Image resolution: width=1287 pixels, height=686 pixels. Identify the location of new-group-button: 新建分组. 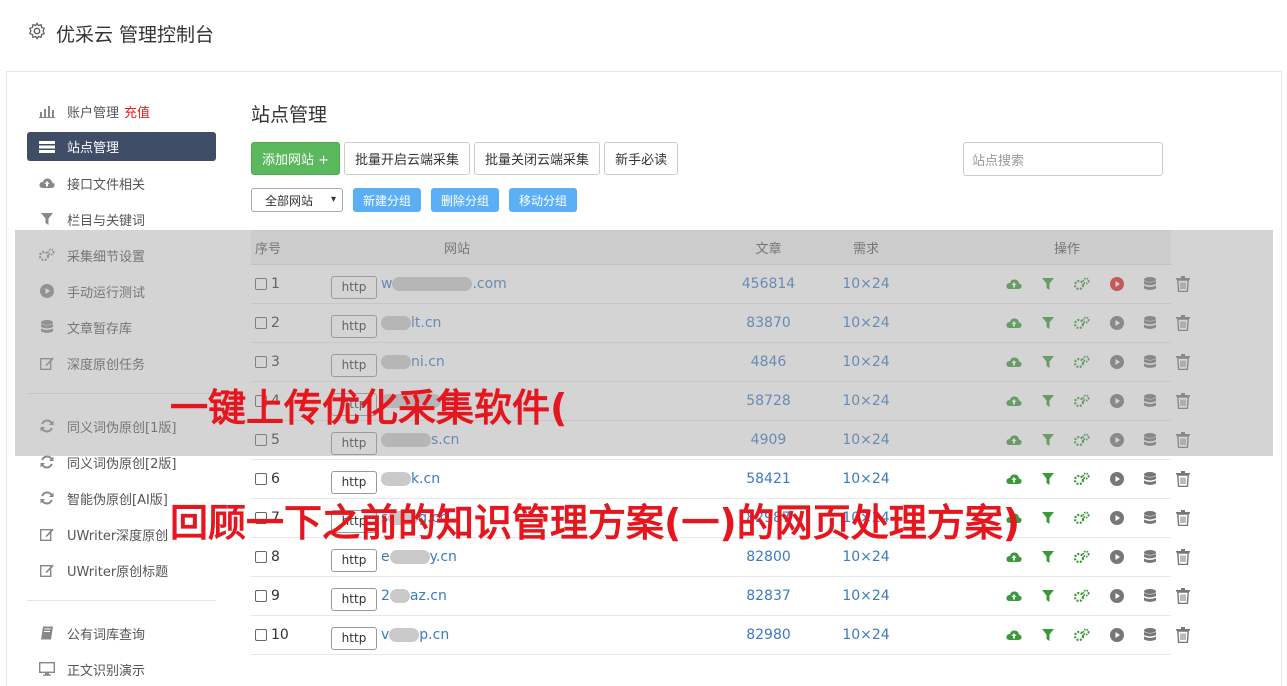
(387, 200).